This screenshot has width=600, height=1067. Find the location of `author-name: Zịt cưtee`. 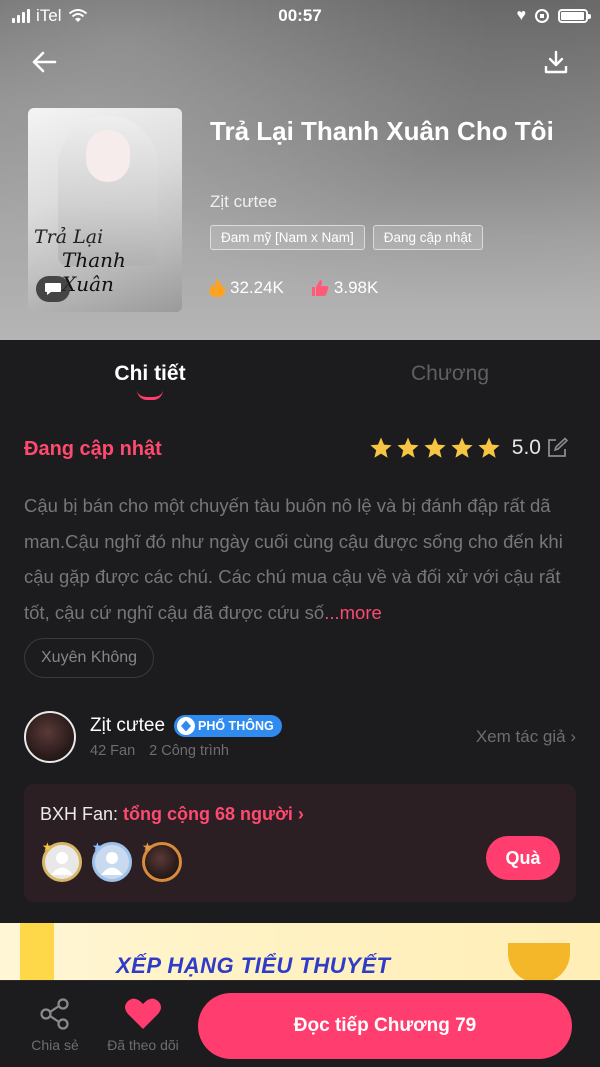

author-name: Zịt cưtee is located at coordinates (128, 725).